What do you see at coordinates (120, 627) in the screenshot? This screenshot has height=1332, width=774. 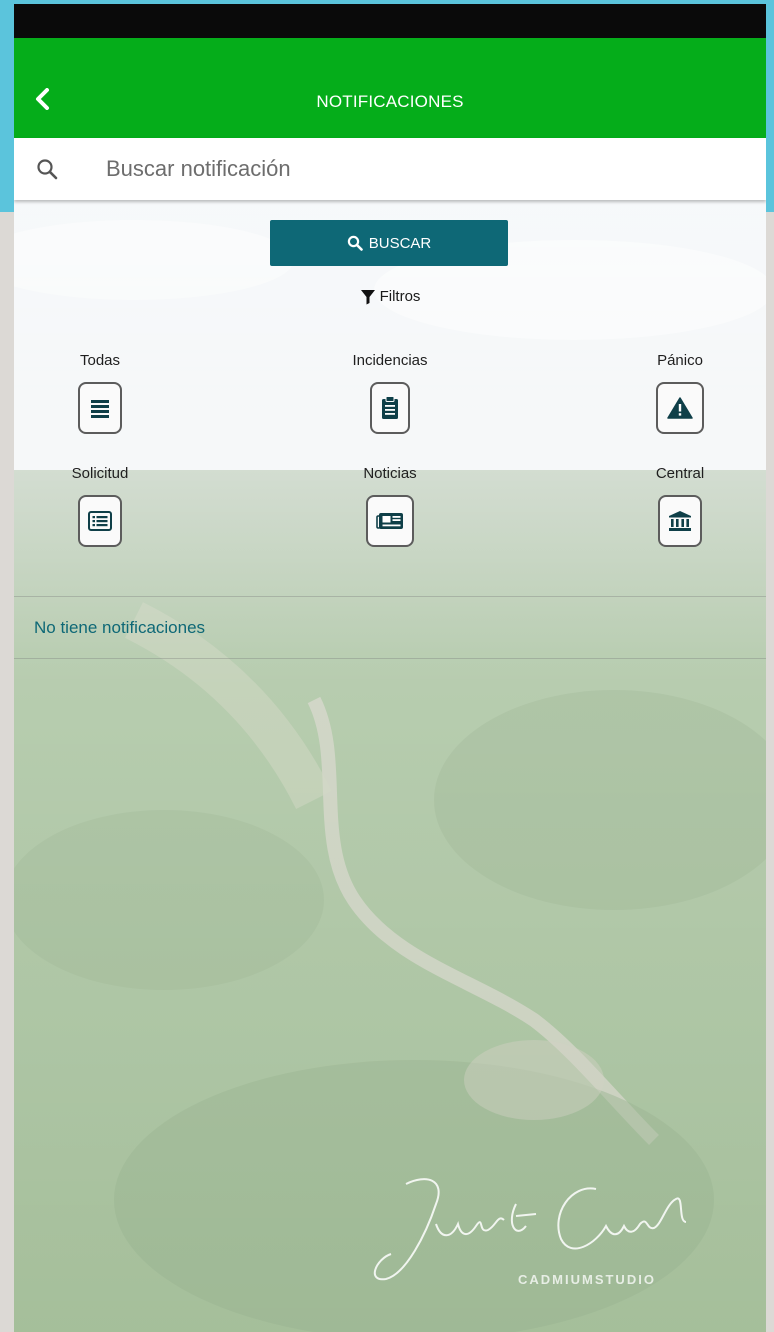 I see `empty-notifications-message: No tiene notificaciones` at bounding box center [120, 627].